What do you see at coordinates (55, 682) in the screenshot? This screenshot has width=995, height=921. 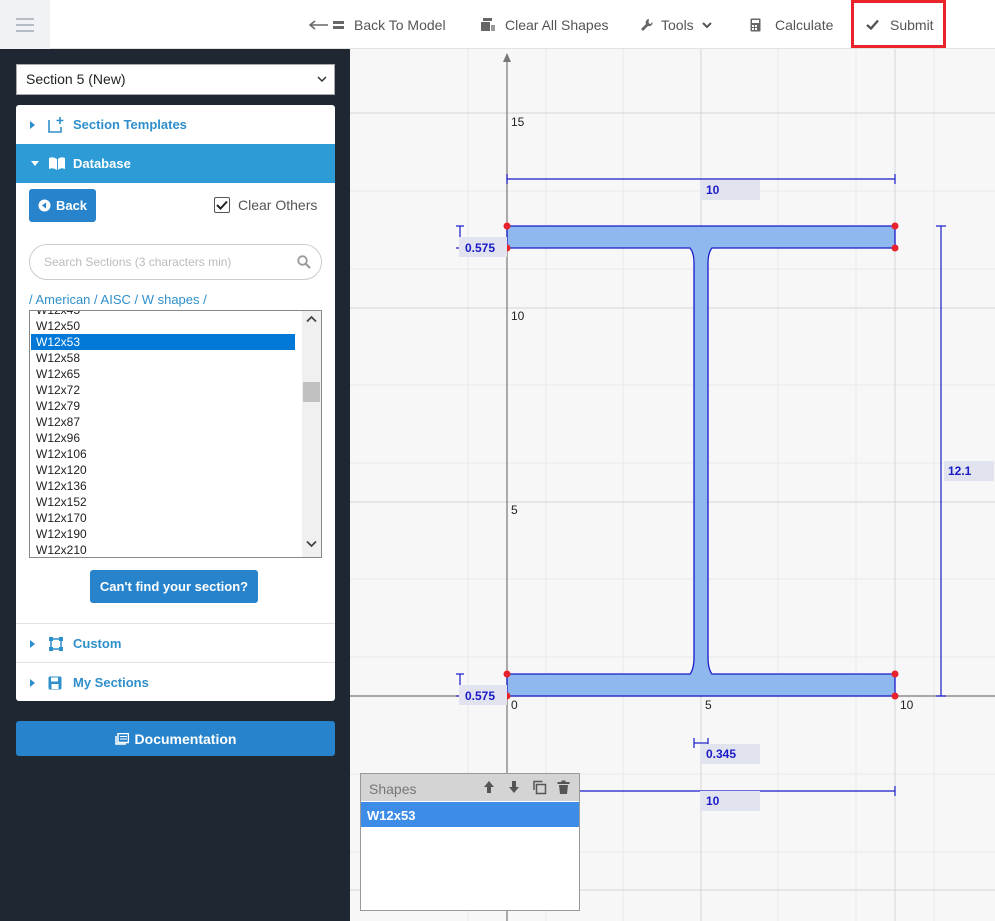 I see `save-icon` at bounding box center [55, 682].